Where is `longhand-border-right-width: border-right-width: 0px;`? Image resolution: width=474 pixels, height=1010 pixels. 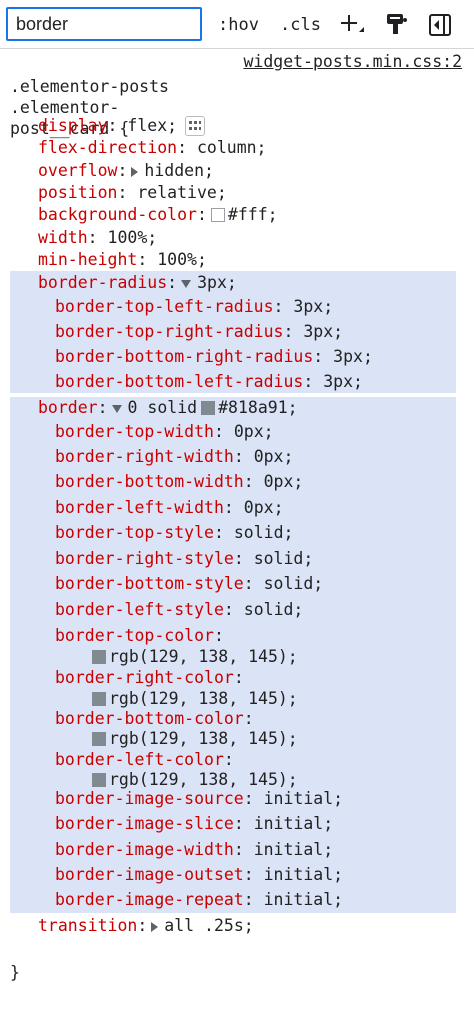 longhand-border-right-width: border-right-width: 0px; is located at coordinates (237, 456).